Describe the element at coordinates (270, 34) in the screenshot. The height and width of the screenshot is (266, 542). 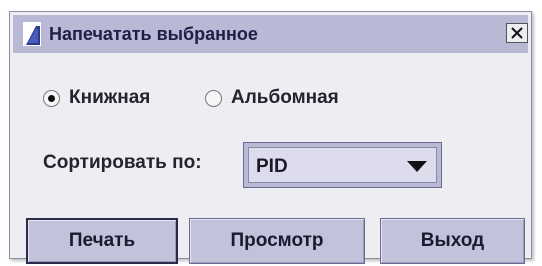
I see `title-bar: Напечатать выбранное` at that location.